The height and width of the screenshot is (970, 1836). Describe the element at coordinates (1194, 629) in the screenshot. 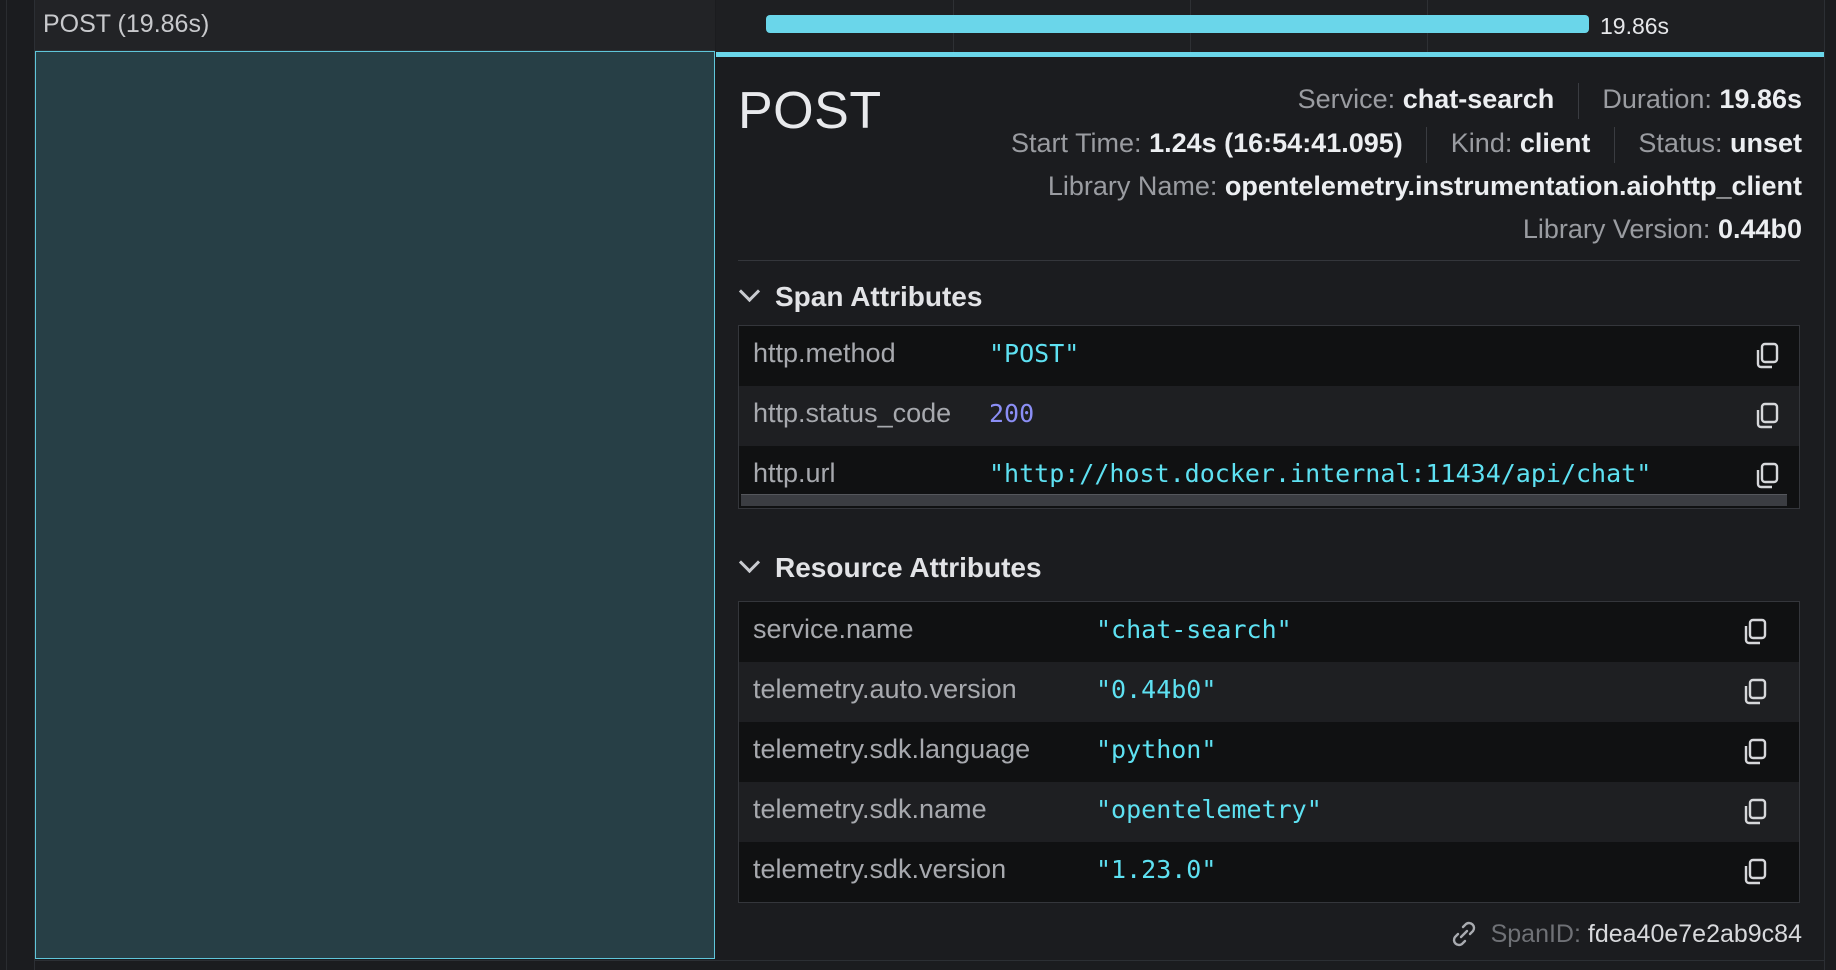

I see `attribute-value: "chat-search"` at that location.